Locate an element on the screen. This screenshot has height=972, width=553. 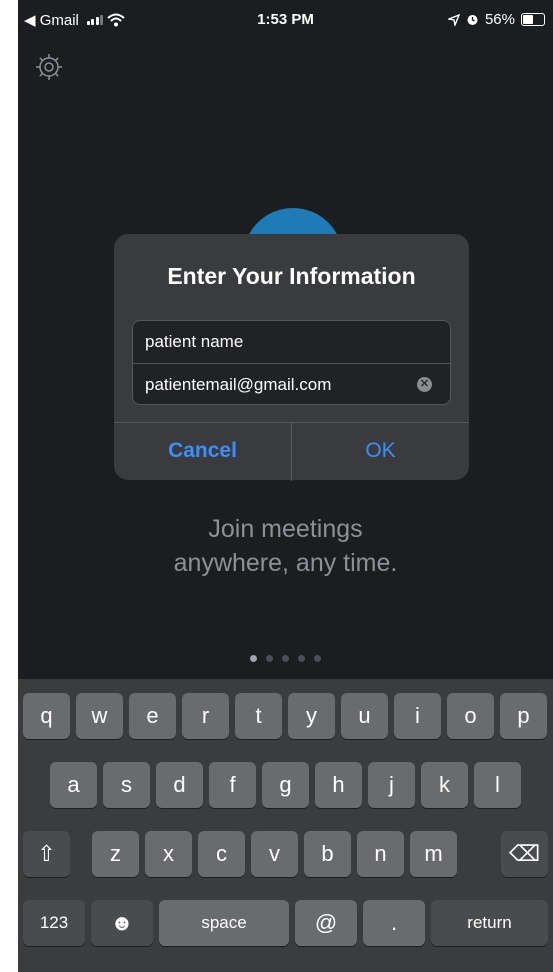
alarm-icon is located at coordinates (472, 20).